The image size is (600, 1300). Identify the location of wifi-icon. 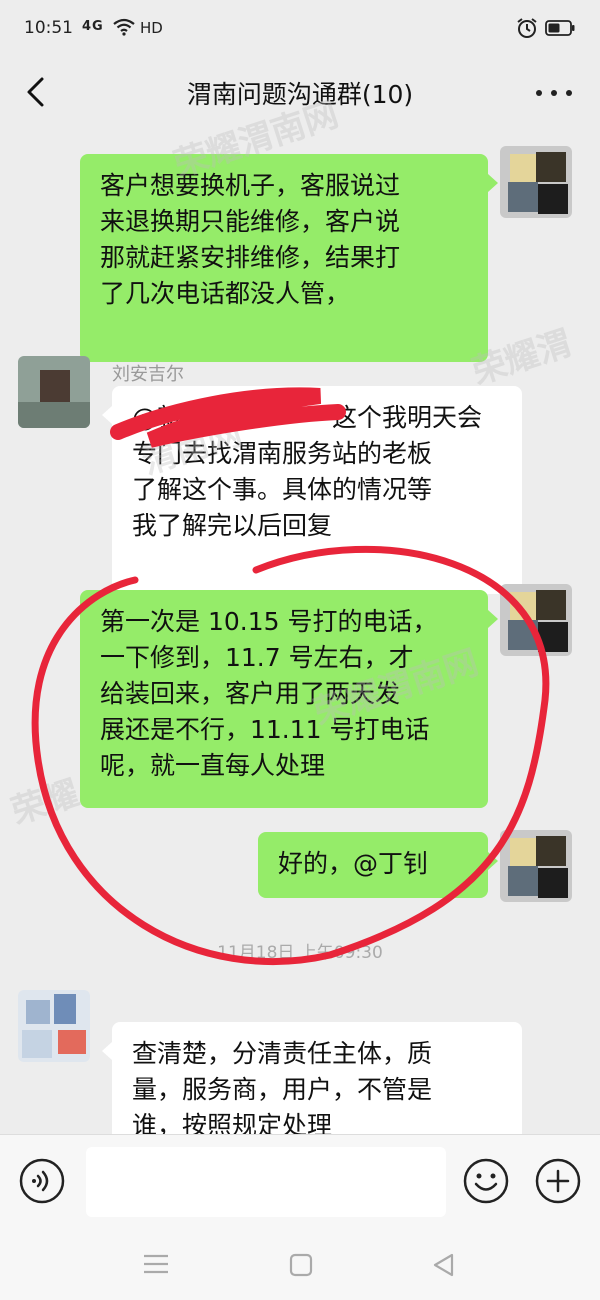
(124, 27).